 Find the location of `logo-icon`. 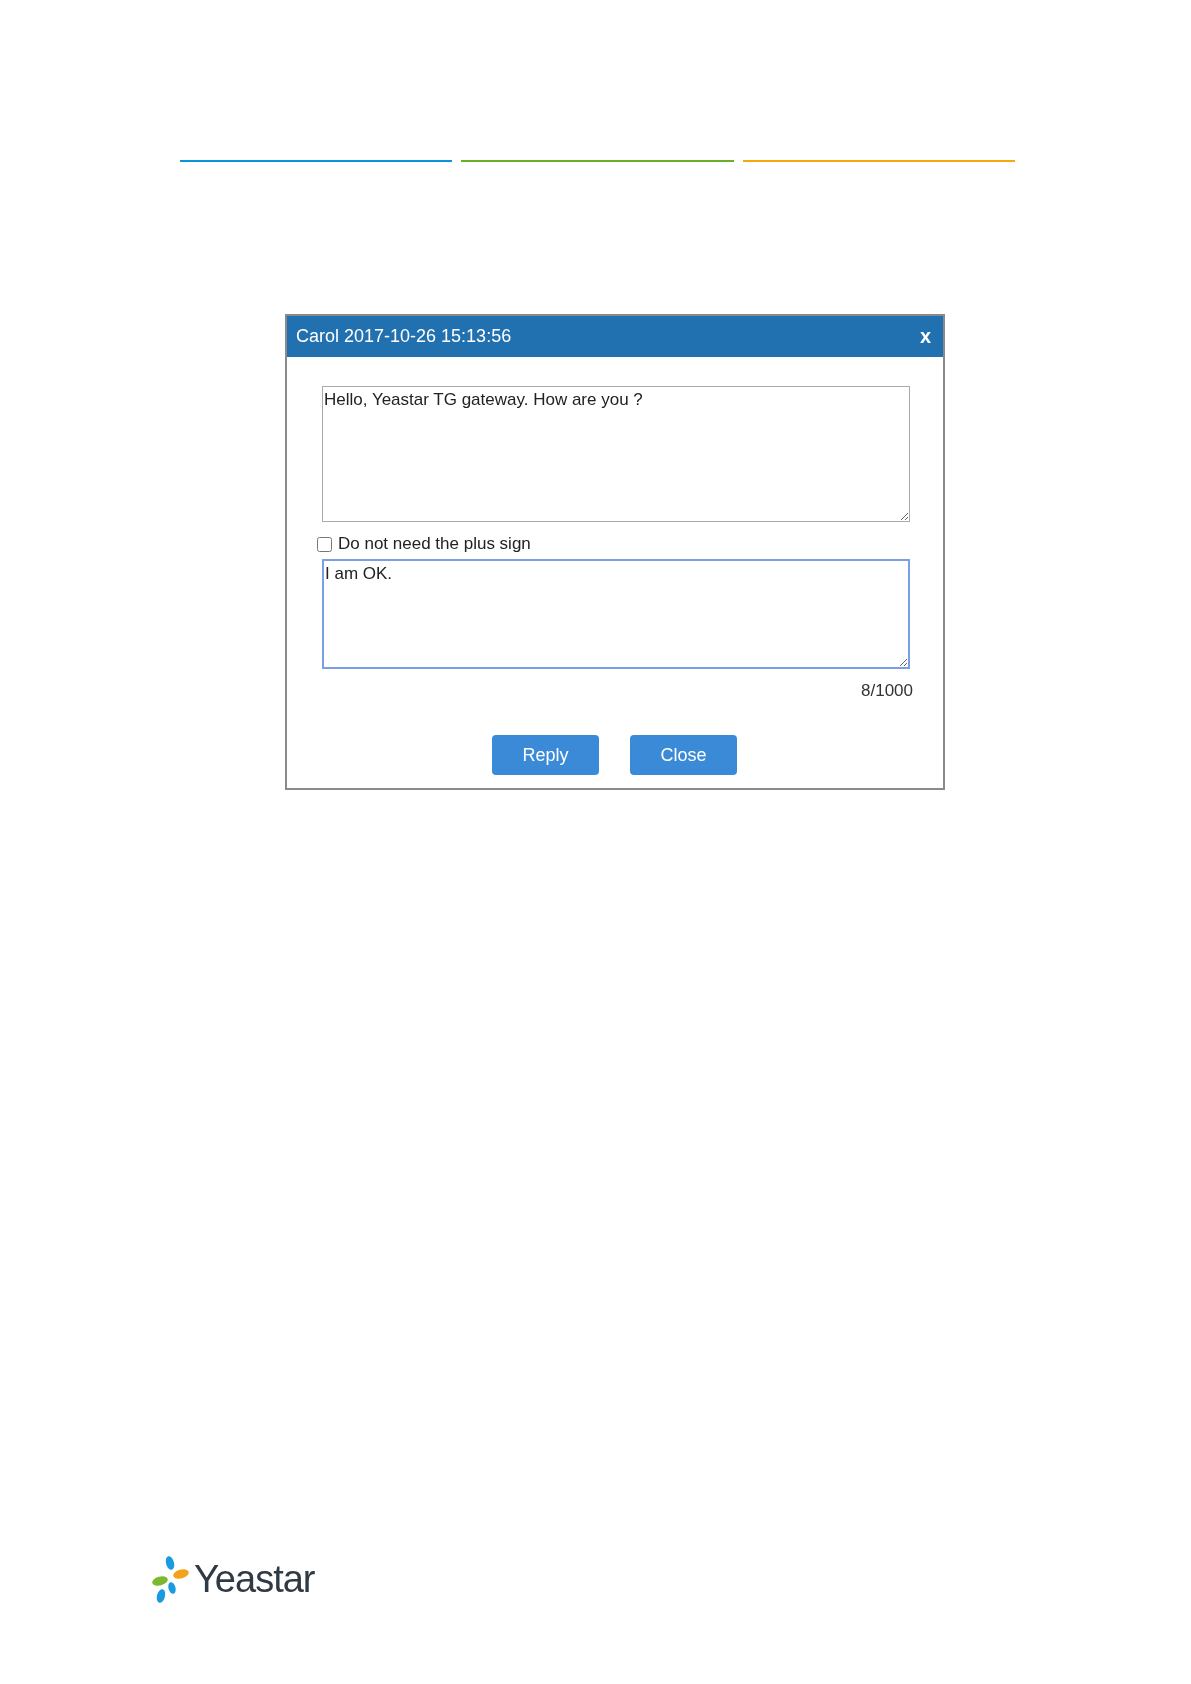

logo-icon is located at coordinates (171, 1579).